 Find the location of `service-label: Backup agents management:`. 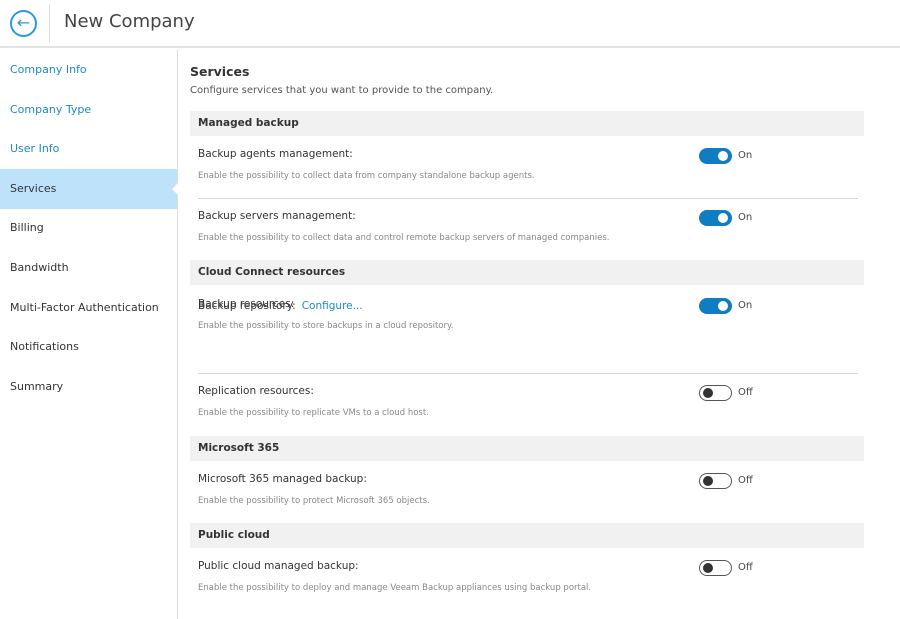

service-label: Backup agents management: is located at coordinates (275, 154).